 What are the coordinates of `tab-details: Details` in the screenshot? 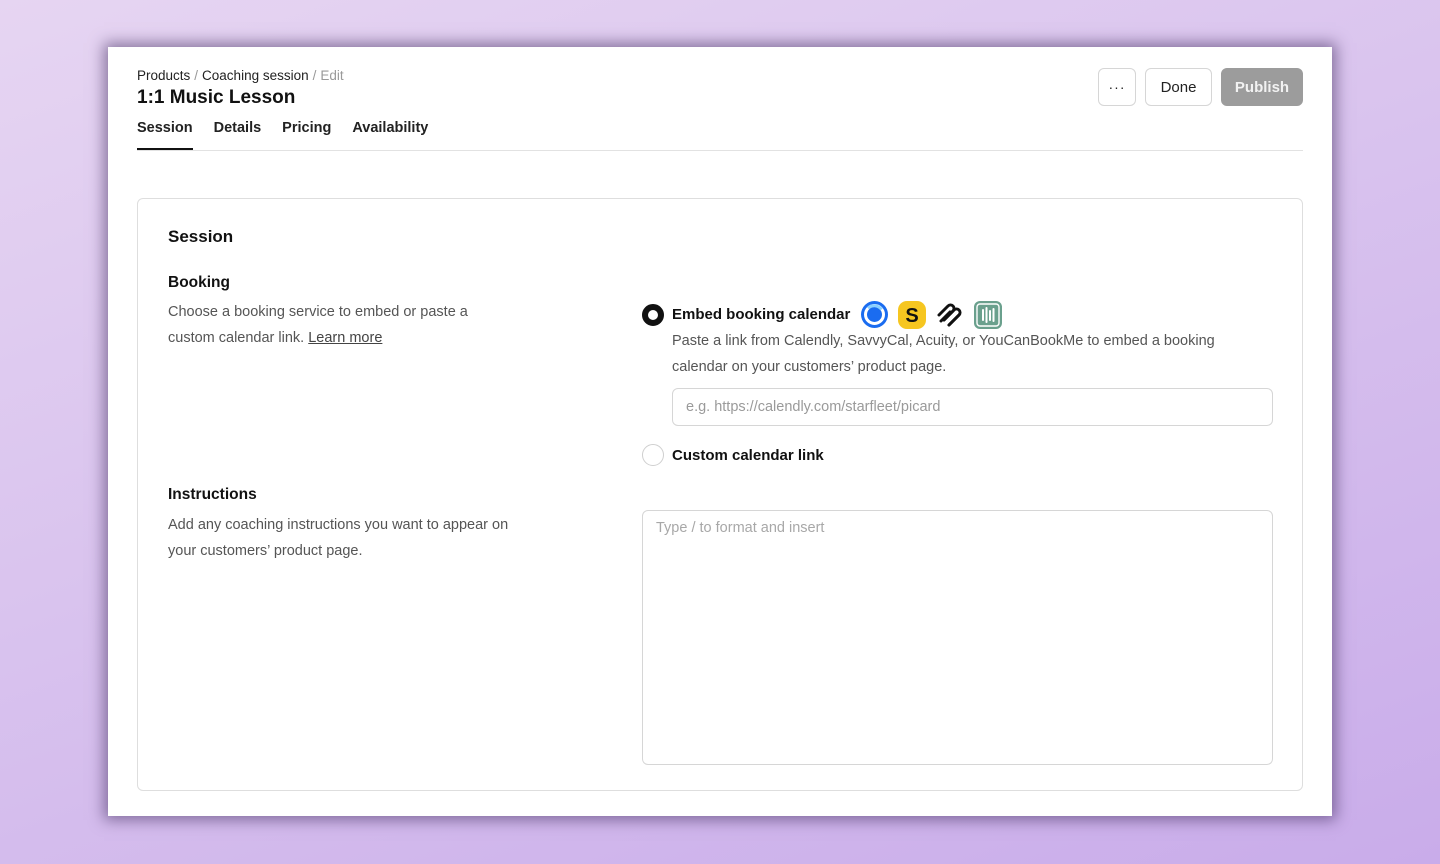 It's located at (238, 134).